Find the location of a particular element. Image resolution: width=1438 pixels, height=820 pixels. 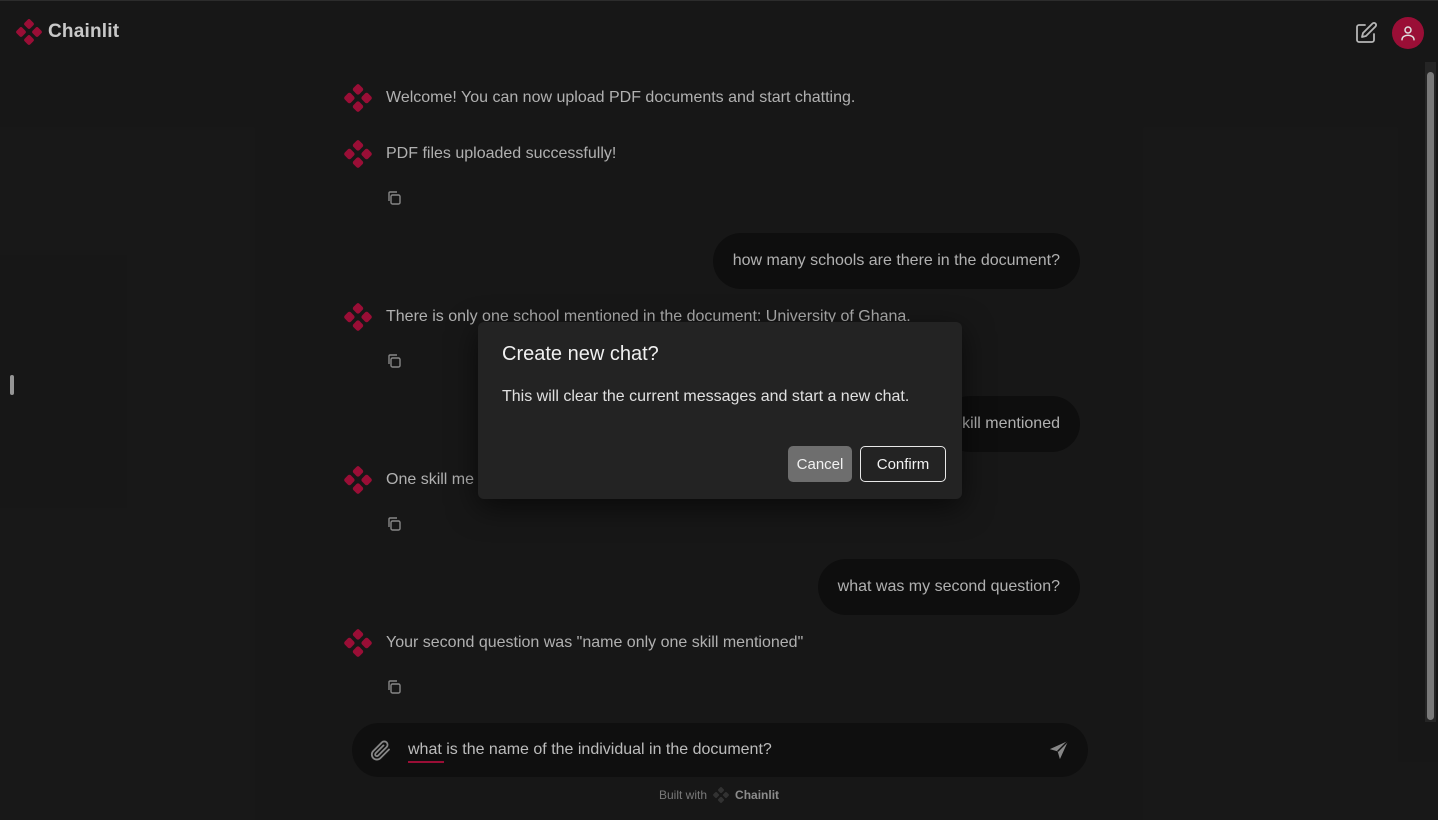

cancel-button: Cancel is located at coordinates (820, 464).